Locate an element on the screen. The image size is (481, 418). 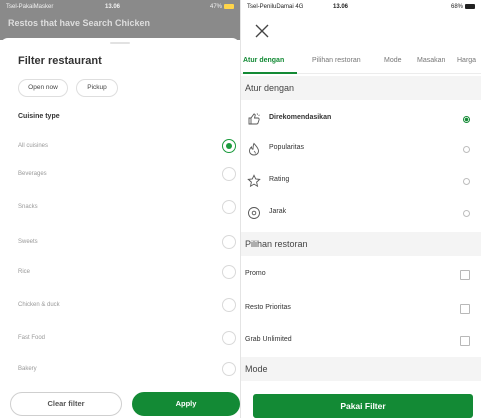
pickup-chip: Pickup is located at coordinates (97, 88).